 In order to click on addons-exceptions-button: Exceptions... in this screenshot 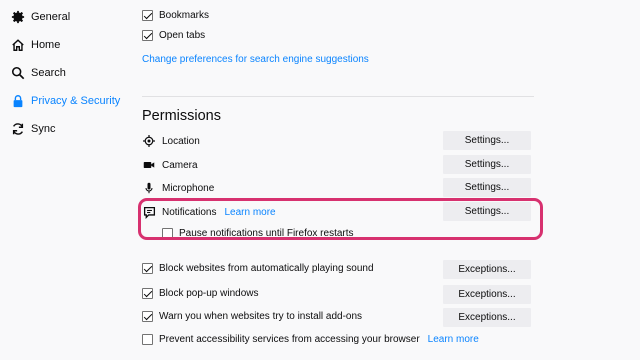, I will do `click(487, 317)`.